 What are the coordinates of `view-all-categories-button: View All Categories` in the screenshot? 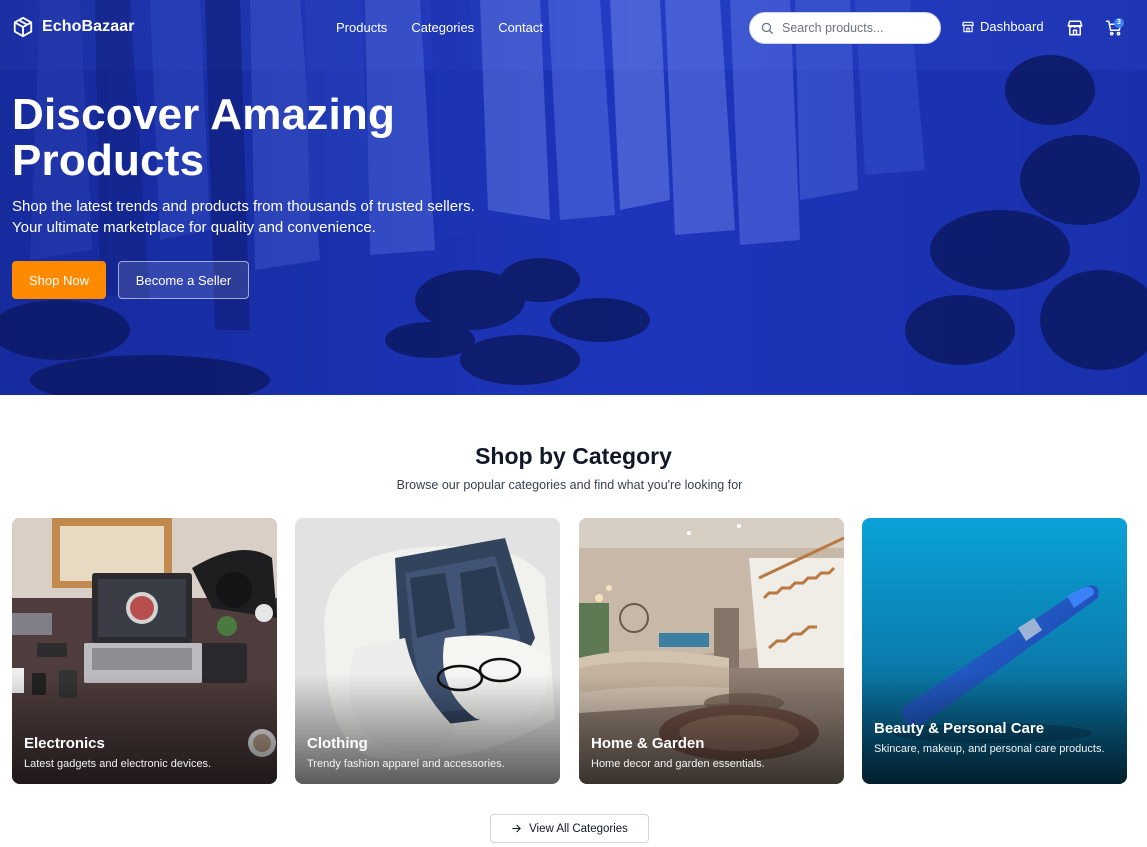 It's located at (569, 828).